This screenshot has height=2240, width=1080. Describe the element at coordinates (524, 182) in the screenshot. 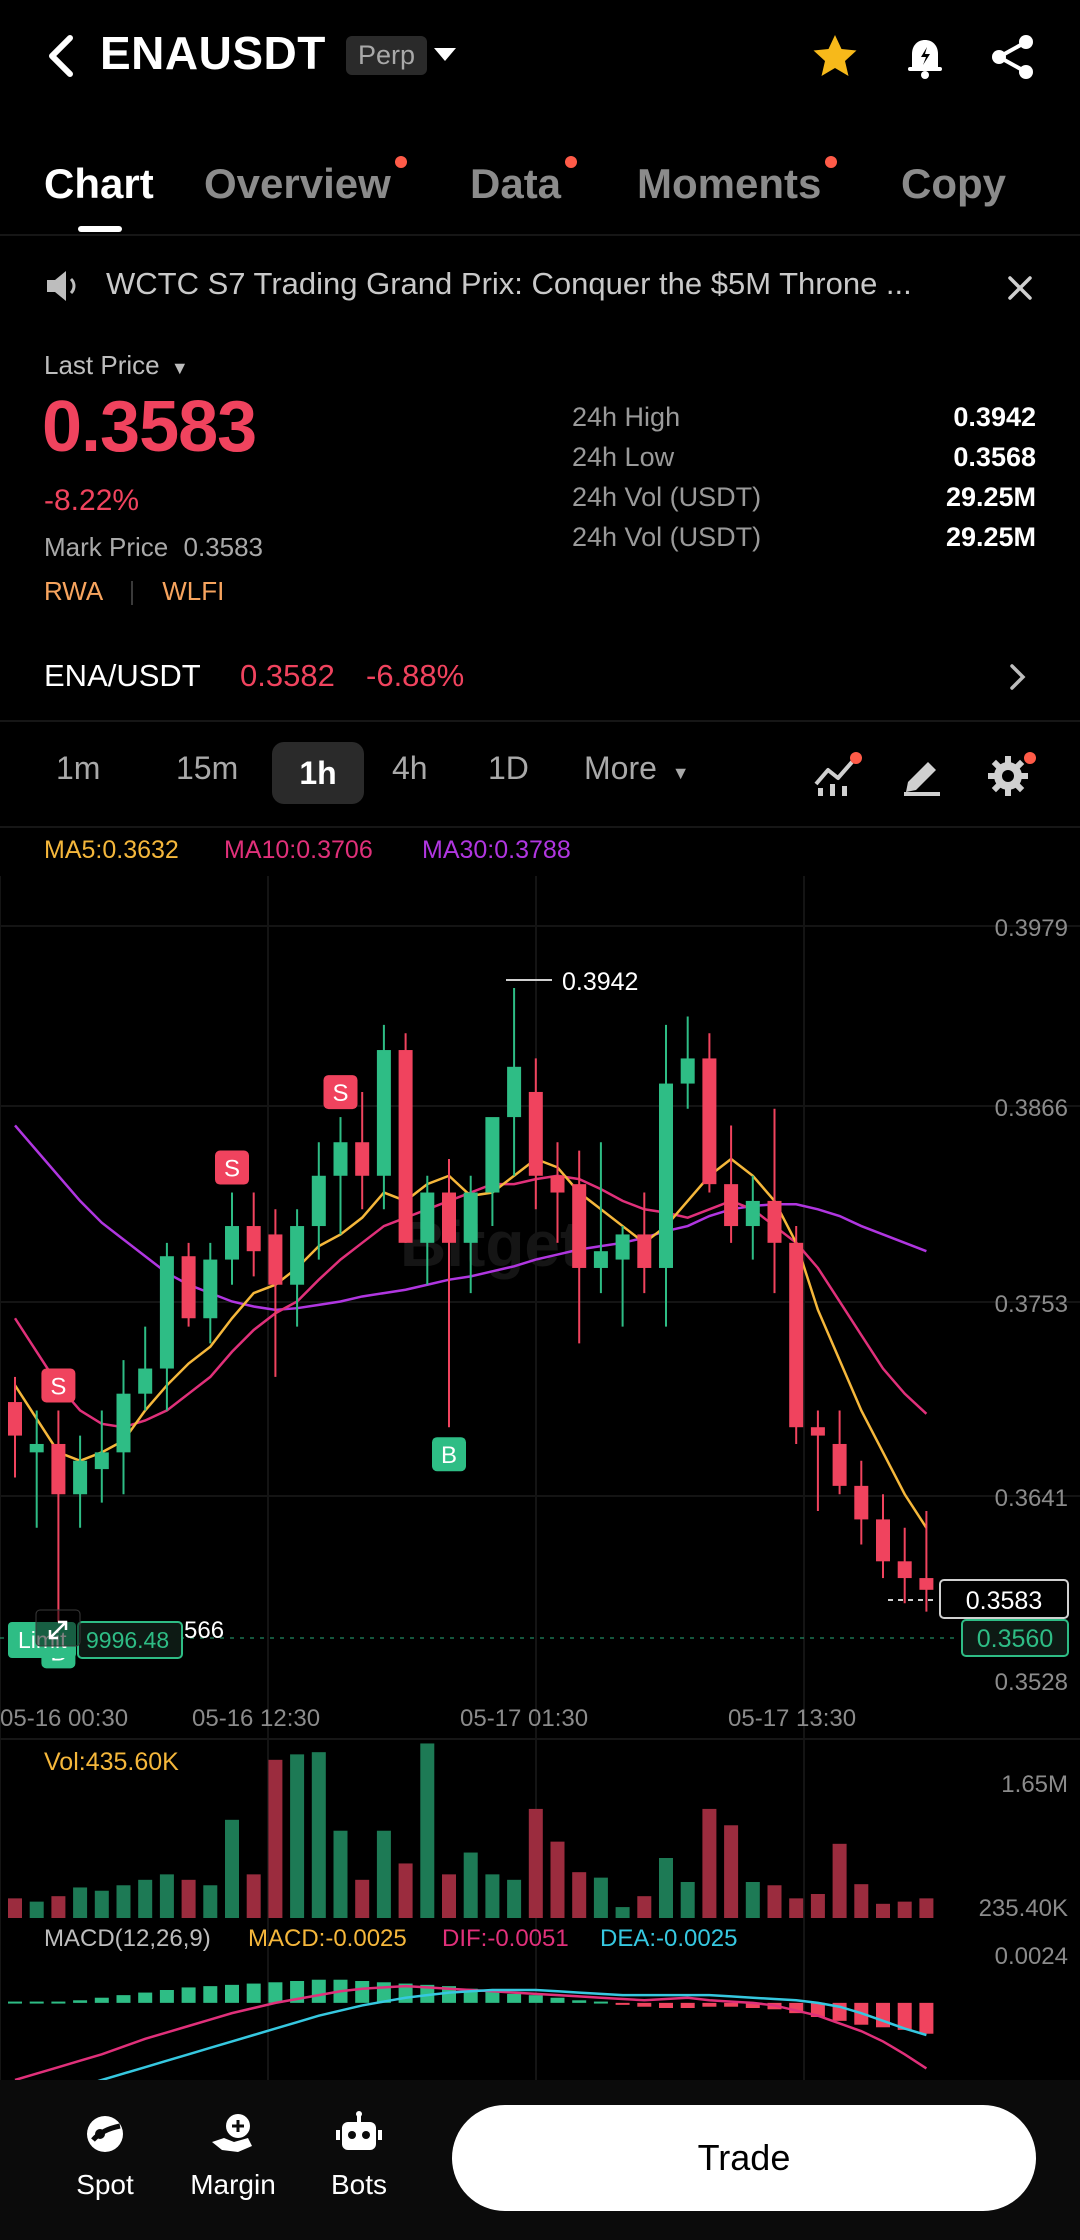

I see `tab-data: Data` at that location.